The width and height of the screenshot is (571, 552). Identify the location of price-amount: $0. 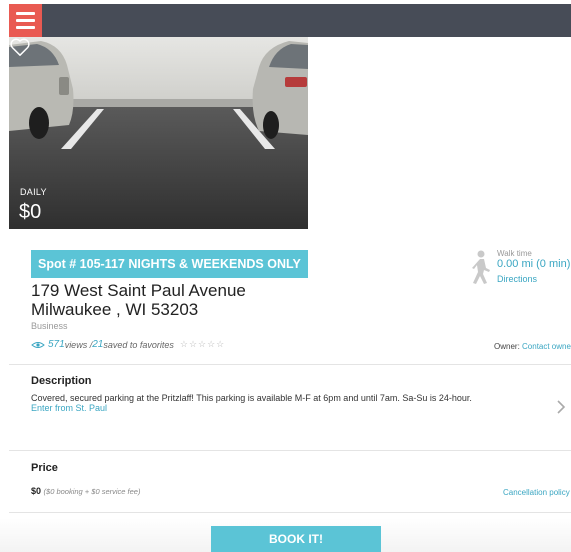
(36, 491).